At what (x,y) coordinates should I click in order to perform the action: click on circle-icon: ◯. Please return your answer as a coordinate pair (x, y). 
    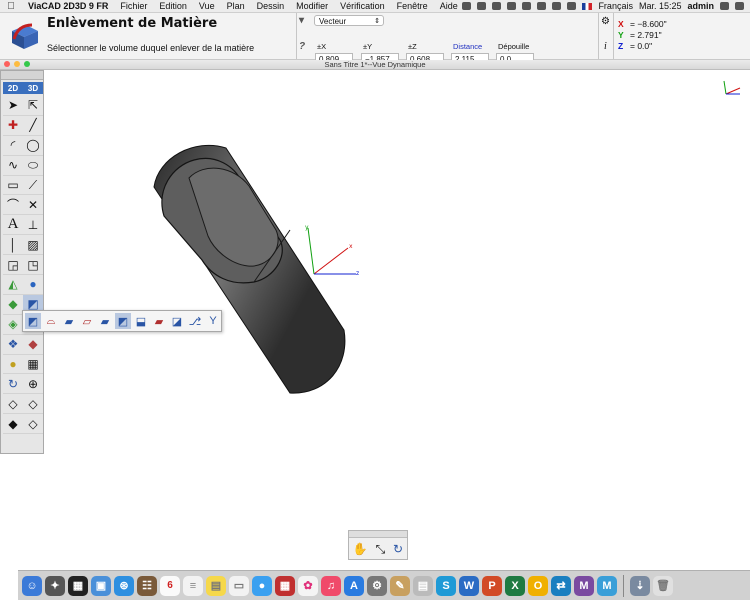
    Looking at the image, I should click on (33, 146).